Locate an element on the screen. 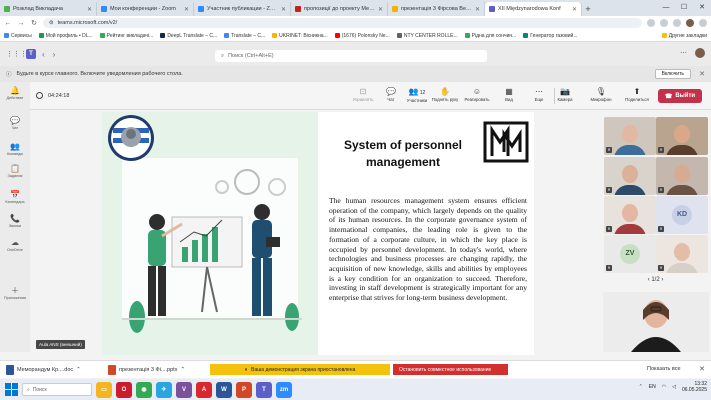 The width and height of the screenshot is (711, 400). other-bookmarks-folder: Другие закладки is located at coordinates (684, 35).